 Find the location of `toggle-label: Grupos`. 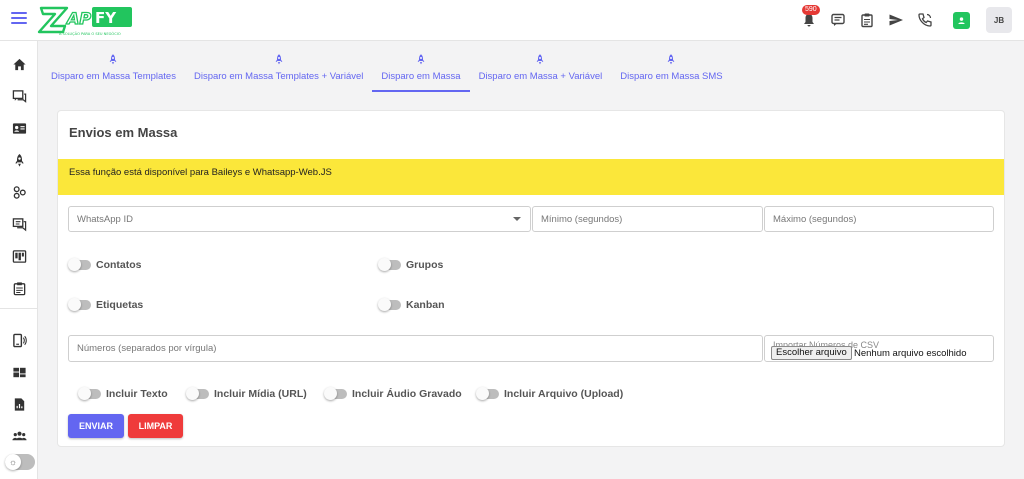

toggle-label: Grupos is located at coordinates (425, 265).